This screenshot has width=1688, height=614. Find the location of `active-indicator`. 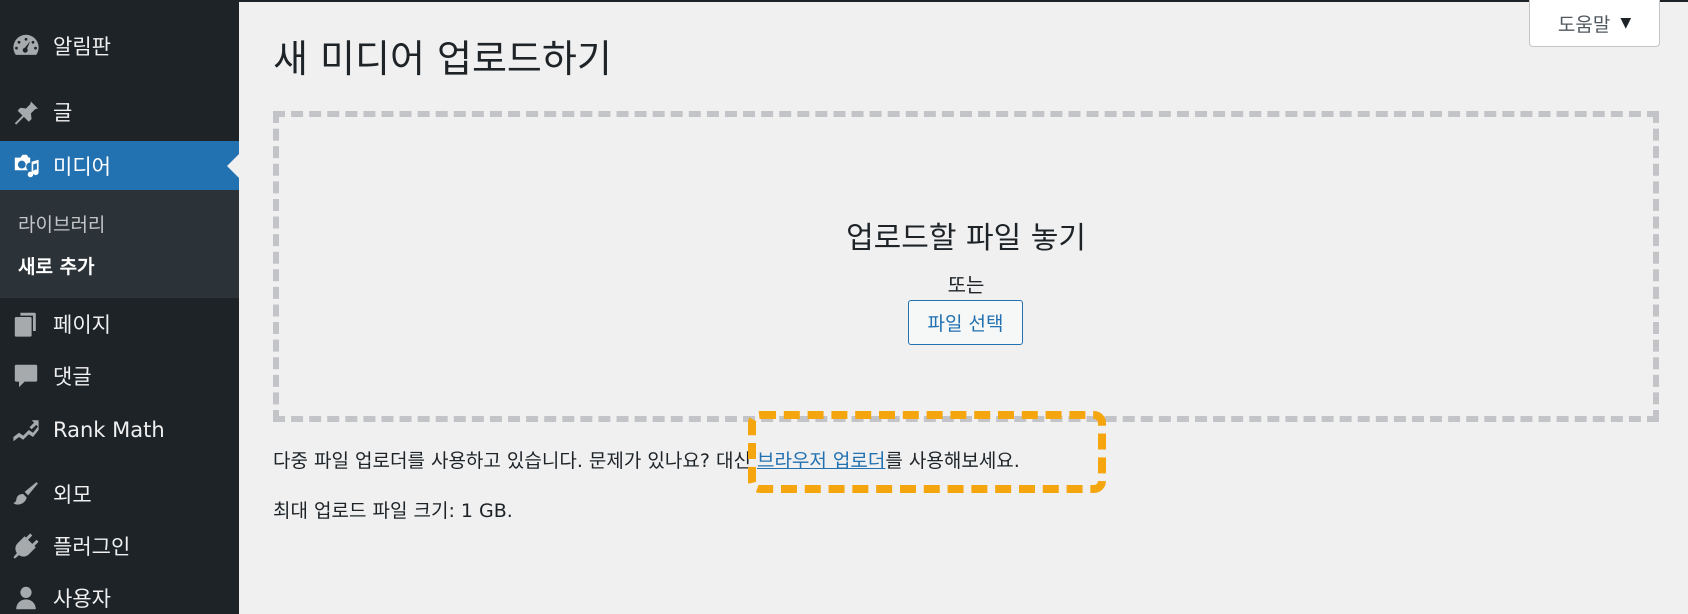

active-indicator is located at coordinates (233, 165).